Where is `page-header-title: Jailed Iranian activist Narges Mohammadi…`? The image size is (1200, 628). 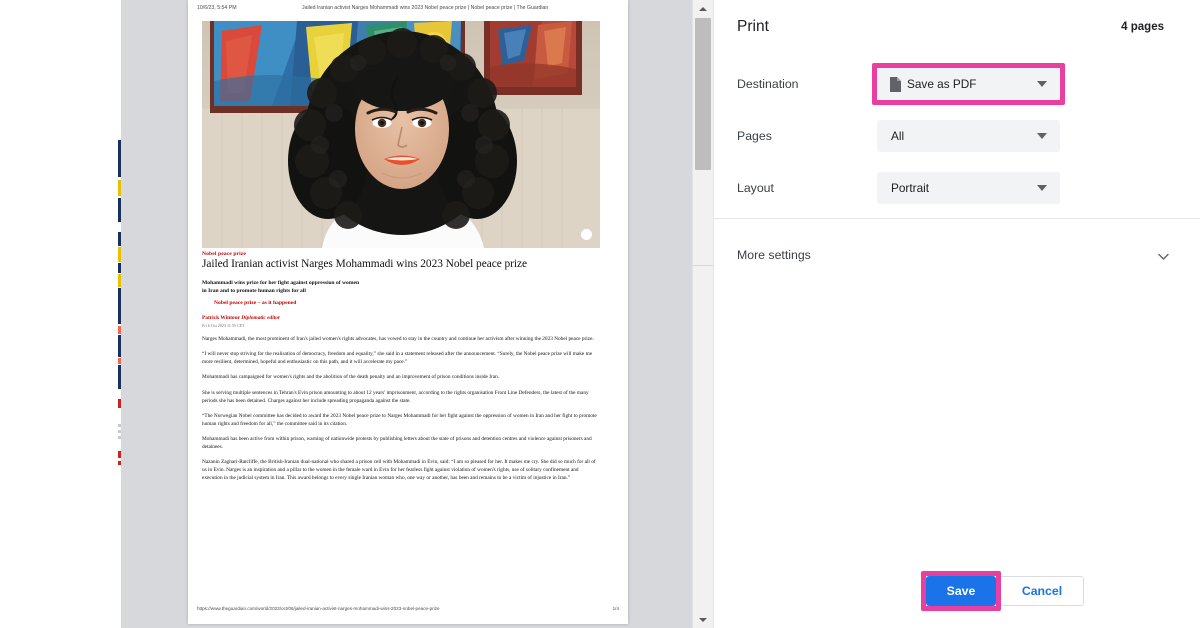 page-header-title: Jailed Iranian activist Narges Mohammadi… is located at coordinates (425, 8).